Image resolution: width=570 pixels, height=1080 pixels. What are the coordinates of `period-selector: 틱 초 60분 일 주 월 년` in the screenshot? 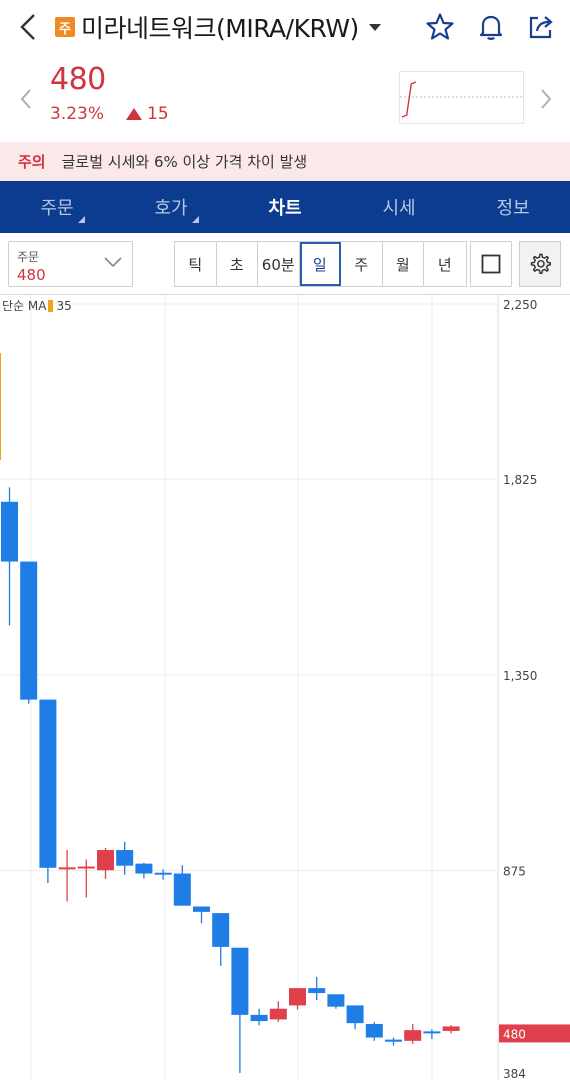 It's located at (320, 264).